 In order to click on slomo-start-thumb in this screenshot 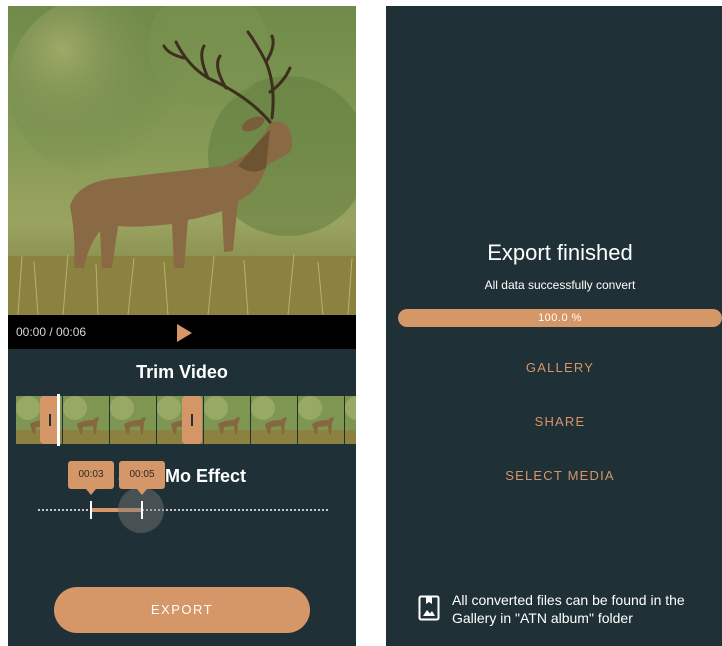, I will do `click(91, 510)`.